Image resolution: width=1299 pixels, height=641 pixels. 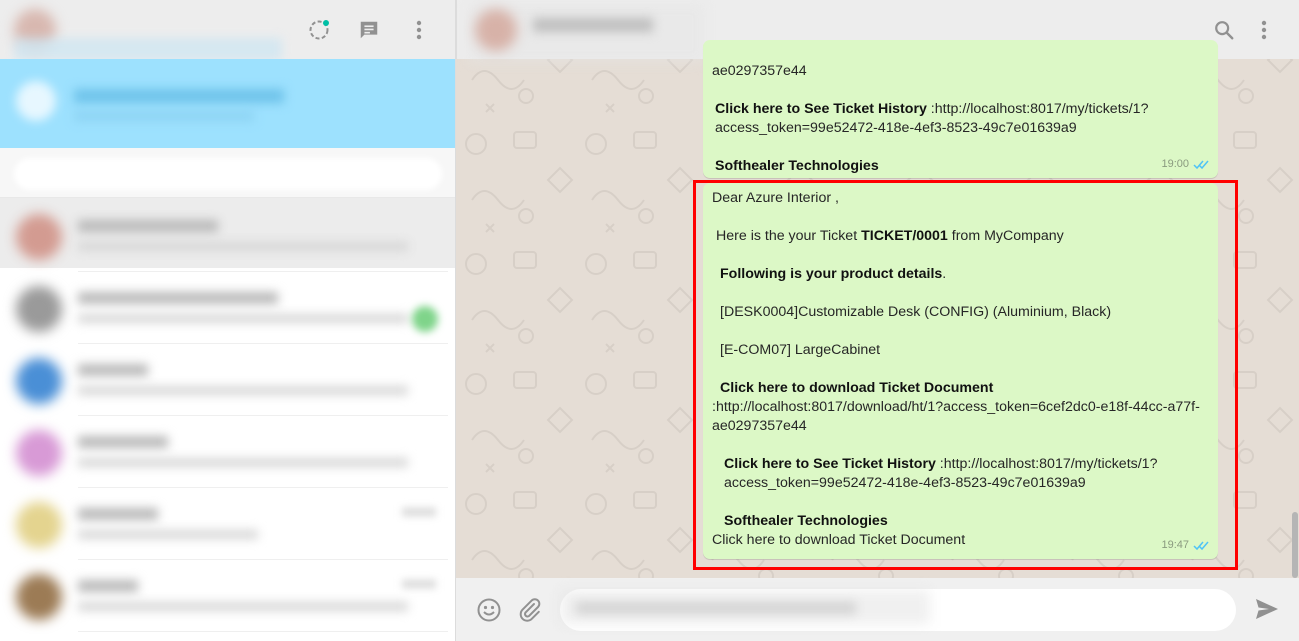 What do you see at coordinates (593, 25) in the screenshot?
I see `contact-name` at bounding box center [593, 25].